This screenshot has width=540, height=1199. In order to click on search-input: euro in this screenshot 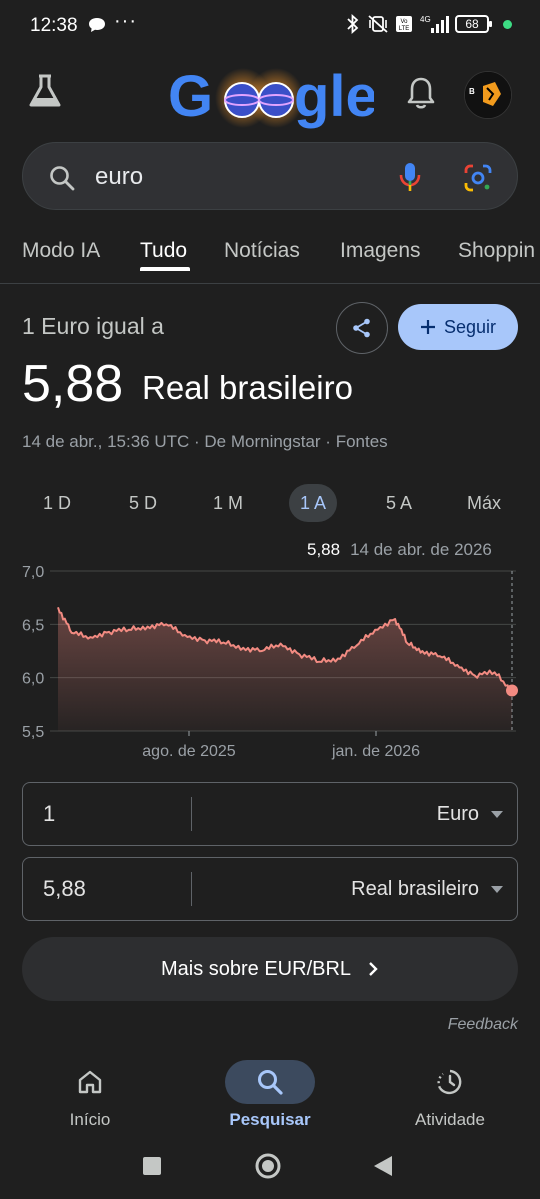, I will do `click(119, 177)`.